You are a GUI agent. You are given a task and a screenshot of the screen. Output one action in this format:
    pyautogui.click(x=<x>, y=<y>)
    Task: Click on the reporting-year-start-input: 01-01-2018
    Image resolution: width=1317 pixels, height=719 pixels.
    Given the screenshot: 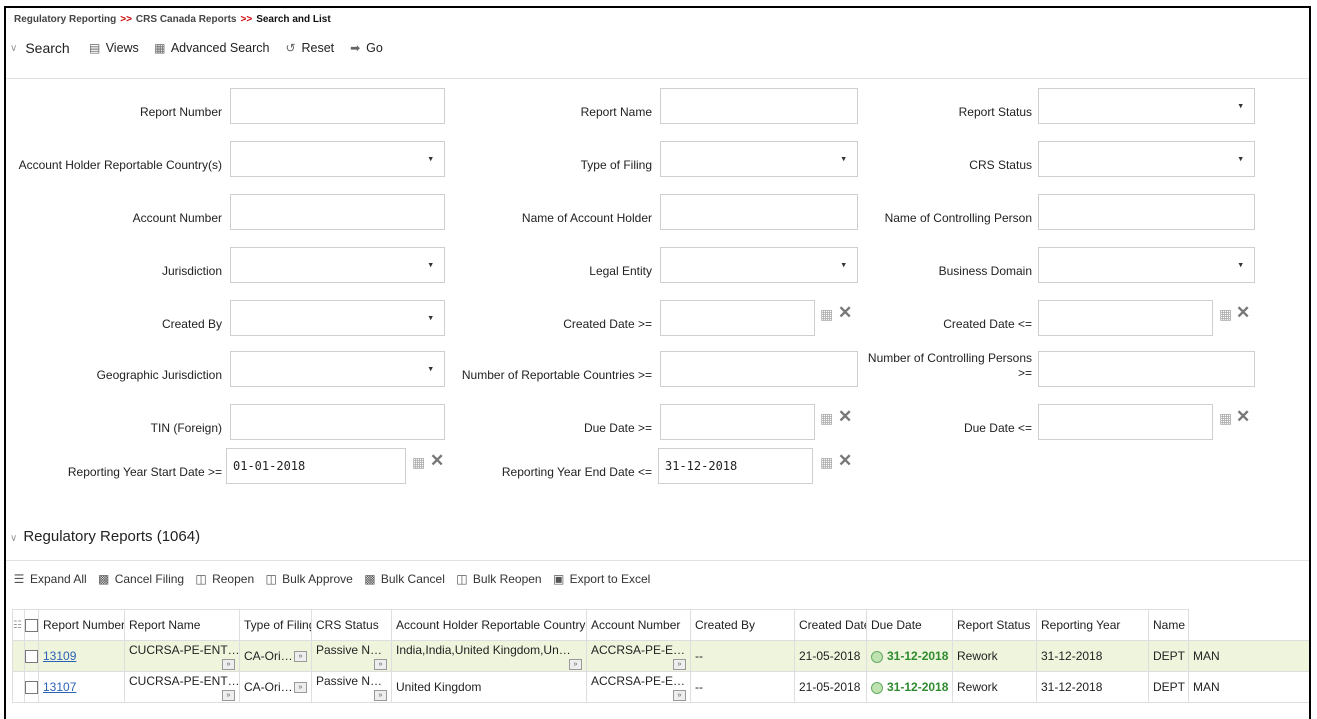 What is the action you would take?
    pyautogui.click(x=316, y=466)
    